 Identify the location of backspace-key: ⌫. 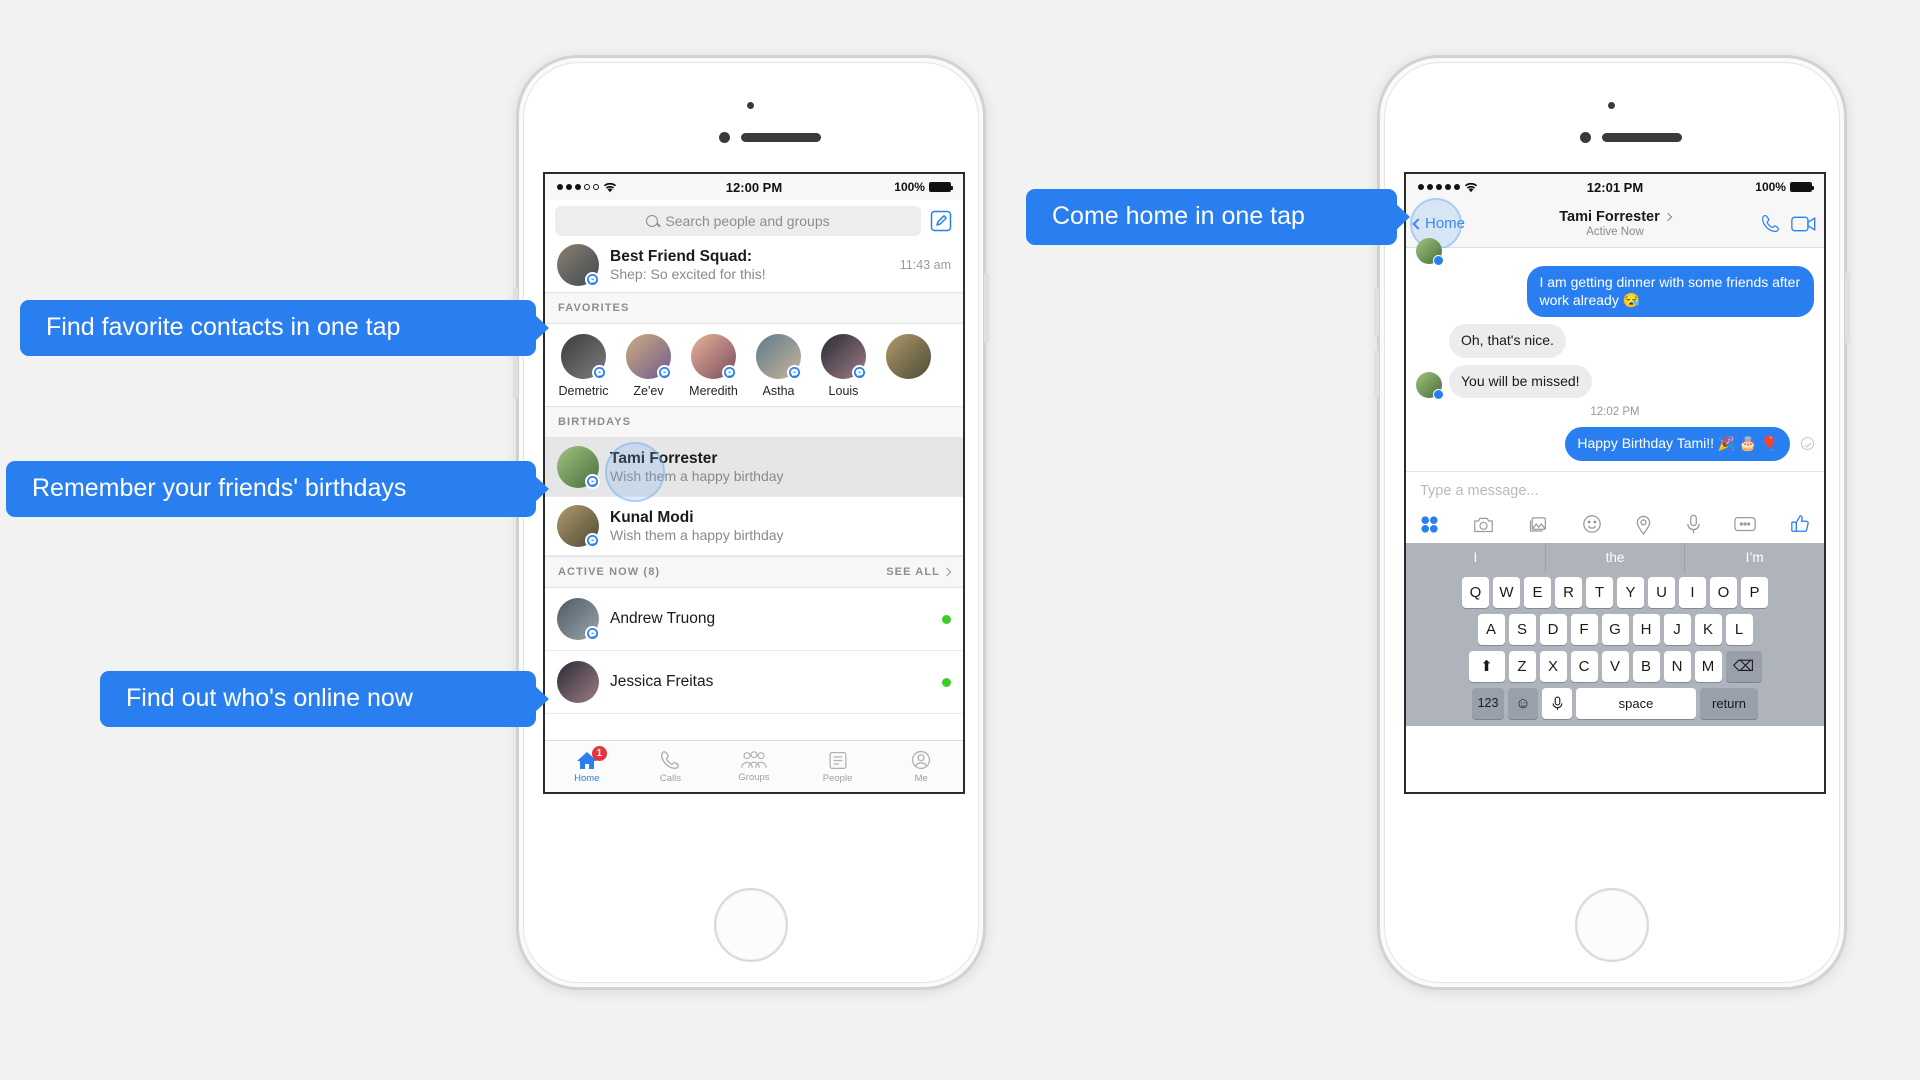
(1743, 666).